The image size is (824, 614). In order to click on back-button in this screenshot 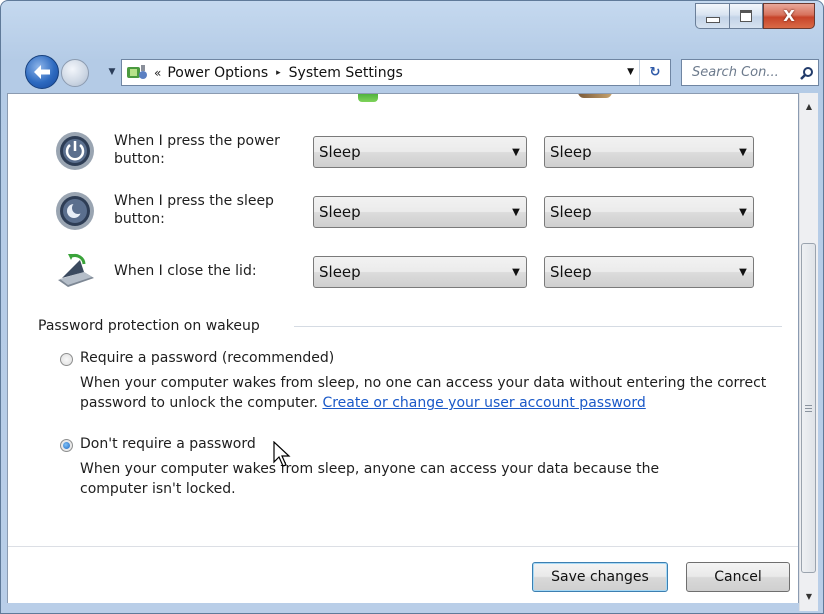, I will do `click(42, 72)`.